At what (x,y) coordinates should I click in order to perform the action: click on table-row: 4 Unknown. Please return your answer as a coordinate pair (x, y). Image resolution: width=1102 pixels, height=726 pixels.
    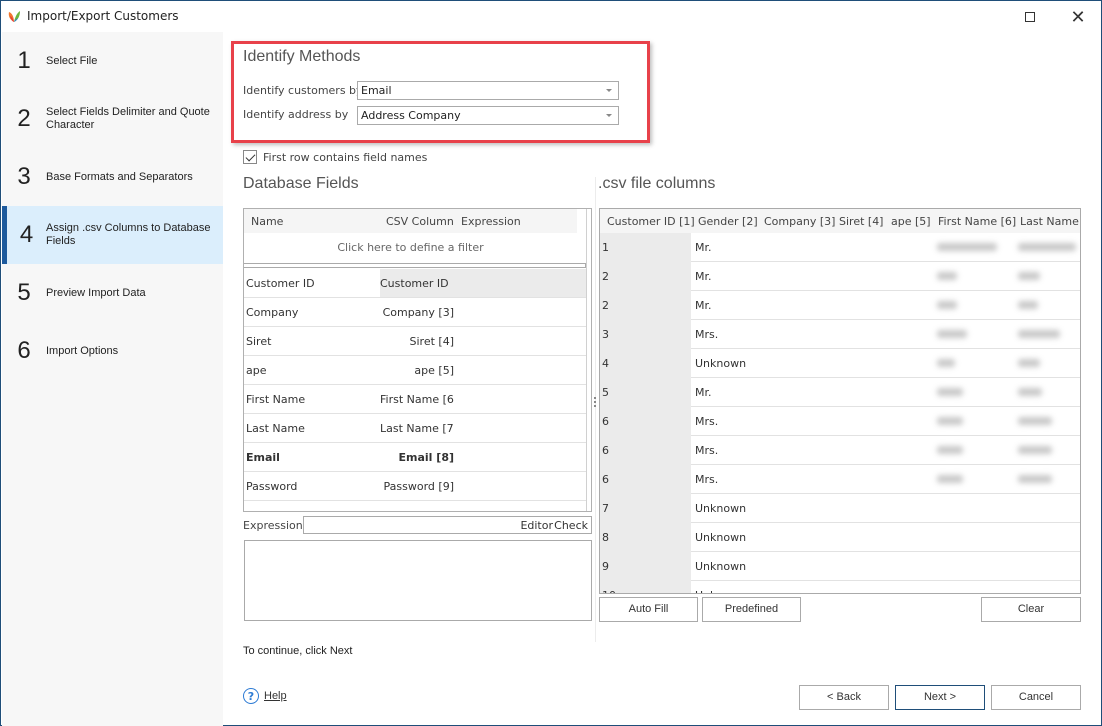
    Looking at the image, I should click on (840, 363).